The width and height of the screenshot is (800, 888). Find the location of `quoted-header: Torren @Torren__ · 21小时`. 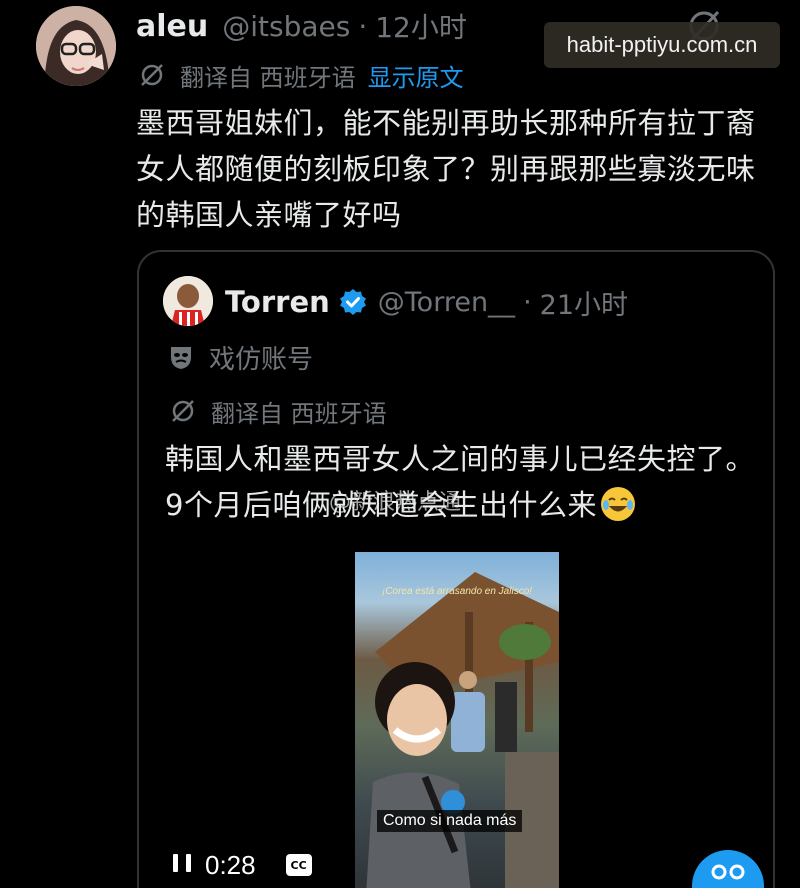

quoted-header: Torren @Torren__ · 21小时 is located at coordinates (426, 302).